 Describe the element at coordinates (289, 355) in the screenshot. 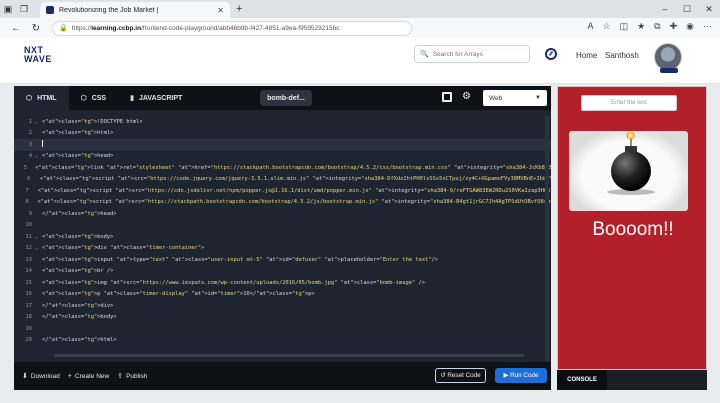

I see `horizontal-scrollbar` at that location.